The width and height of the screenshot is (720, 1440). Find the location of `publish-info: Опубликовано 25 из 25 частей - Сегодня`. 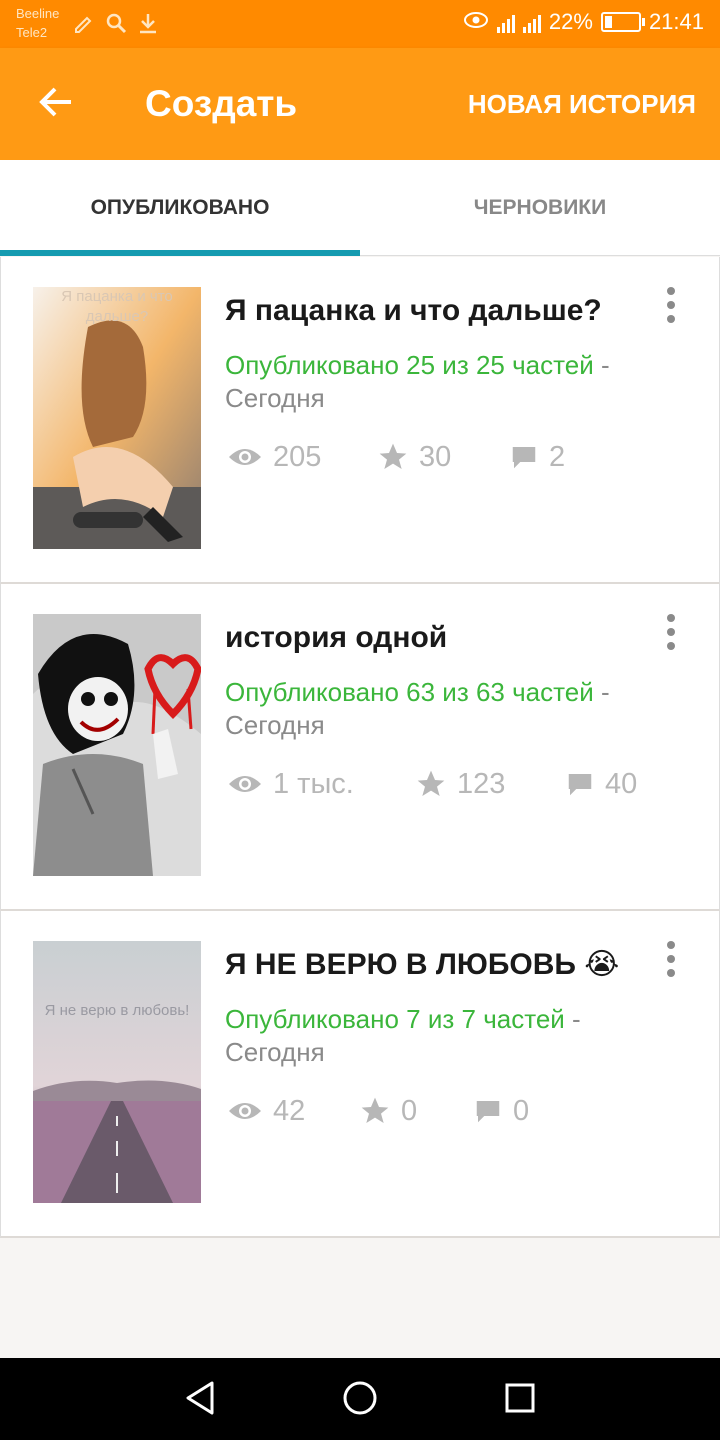

publish-info: Опубликовано 25 из 25 частей - Сегодня is located at coordinates (445, 382).